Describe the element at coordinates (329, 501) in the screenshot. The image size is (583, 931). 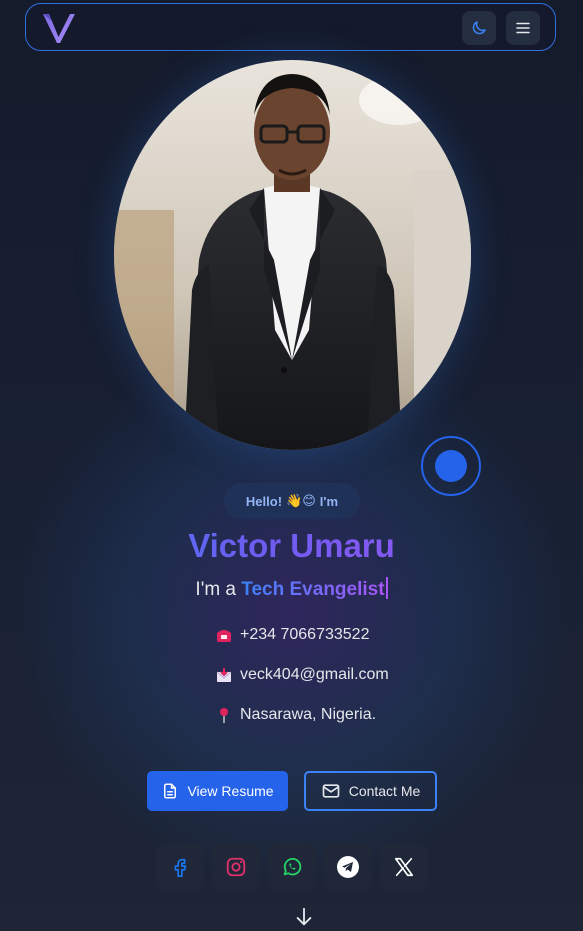
I see `greeting-suffix: I'm` at that location.